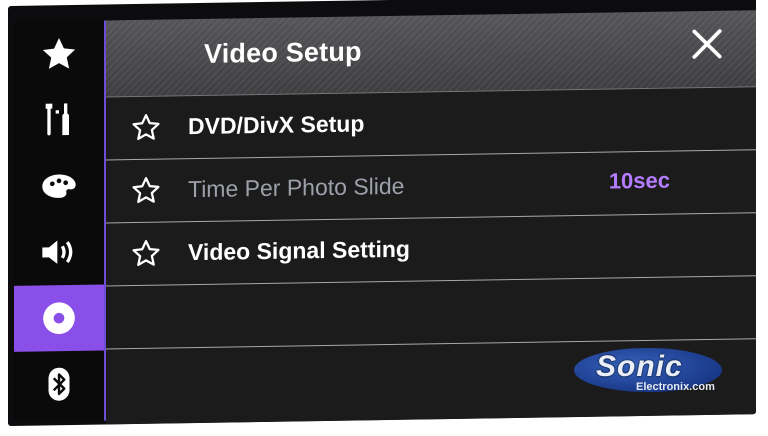 This screenshot has height=436, width=768. I want to click on disc-icon, so click(59, 318).